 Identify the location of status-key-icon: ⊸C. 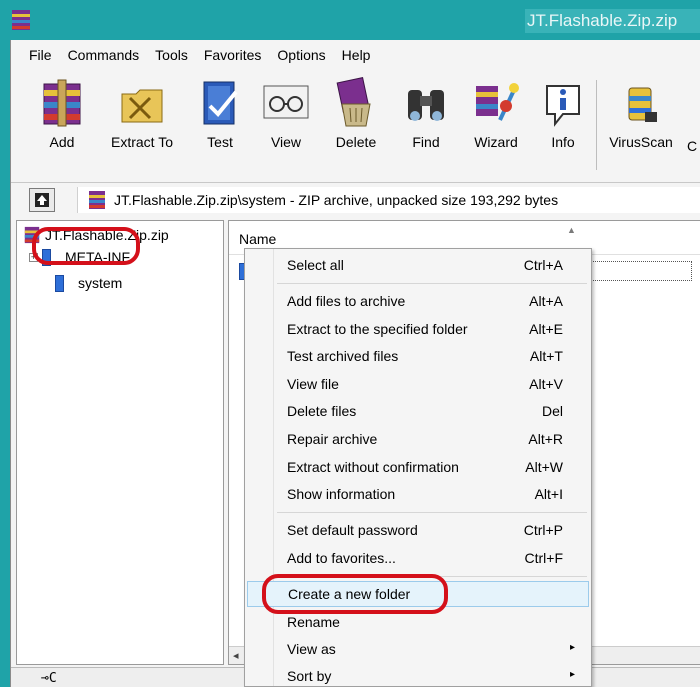
(49, 678).